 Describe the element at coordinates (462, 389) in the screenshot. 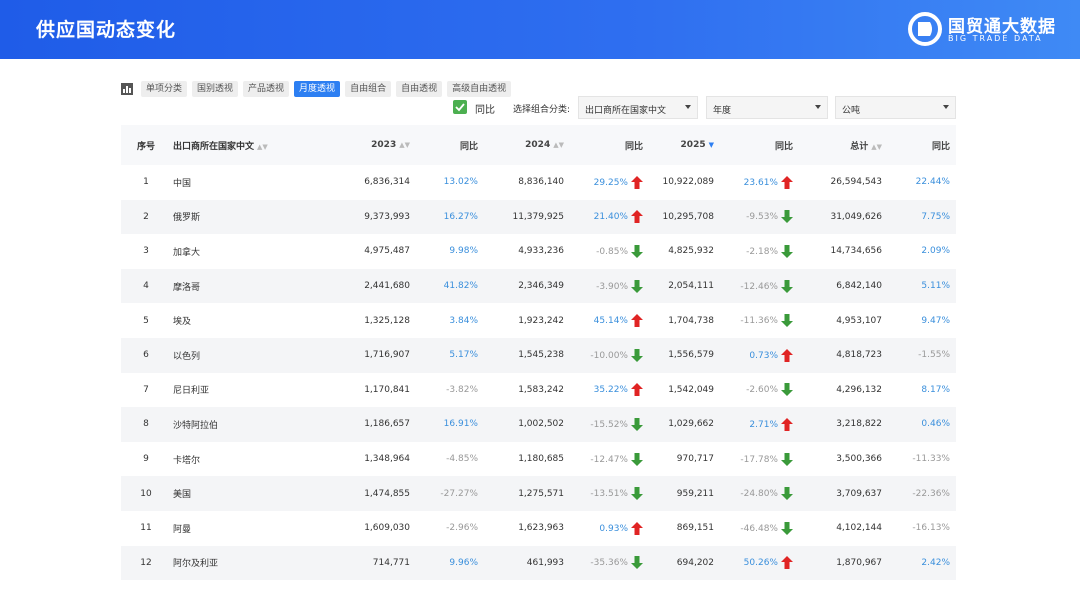

I see `yoy-value: -3.82%` at that location.